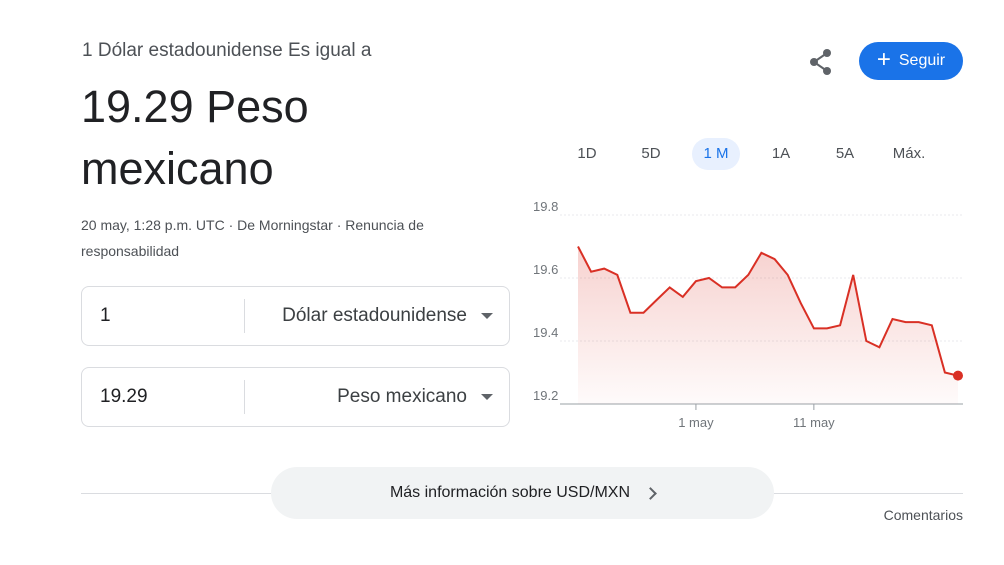 The image size is (1004, 565). I want to click on tab-5a: 5A, so click(845, 154).